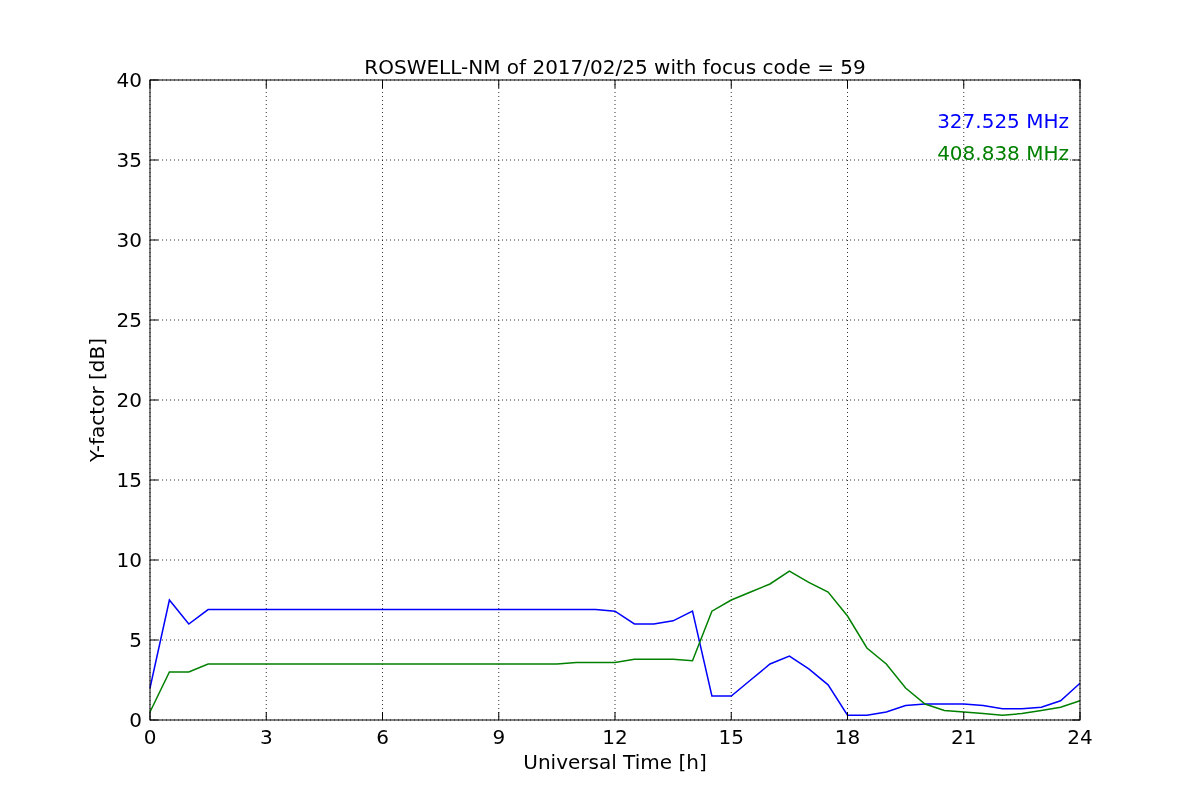 This screenshot has height=800, width=1200. What do you see at coordinates (1003, 121) in the screenshot?
I see `legend-label: 327.525 MHz` at bounding box center [1003, 121].